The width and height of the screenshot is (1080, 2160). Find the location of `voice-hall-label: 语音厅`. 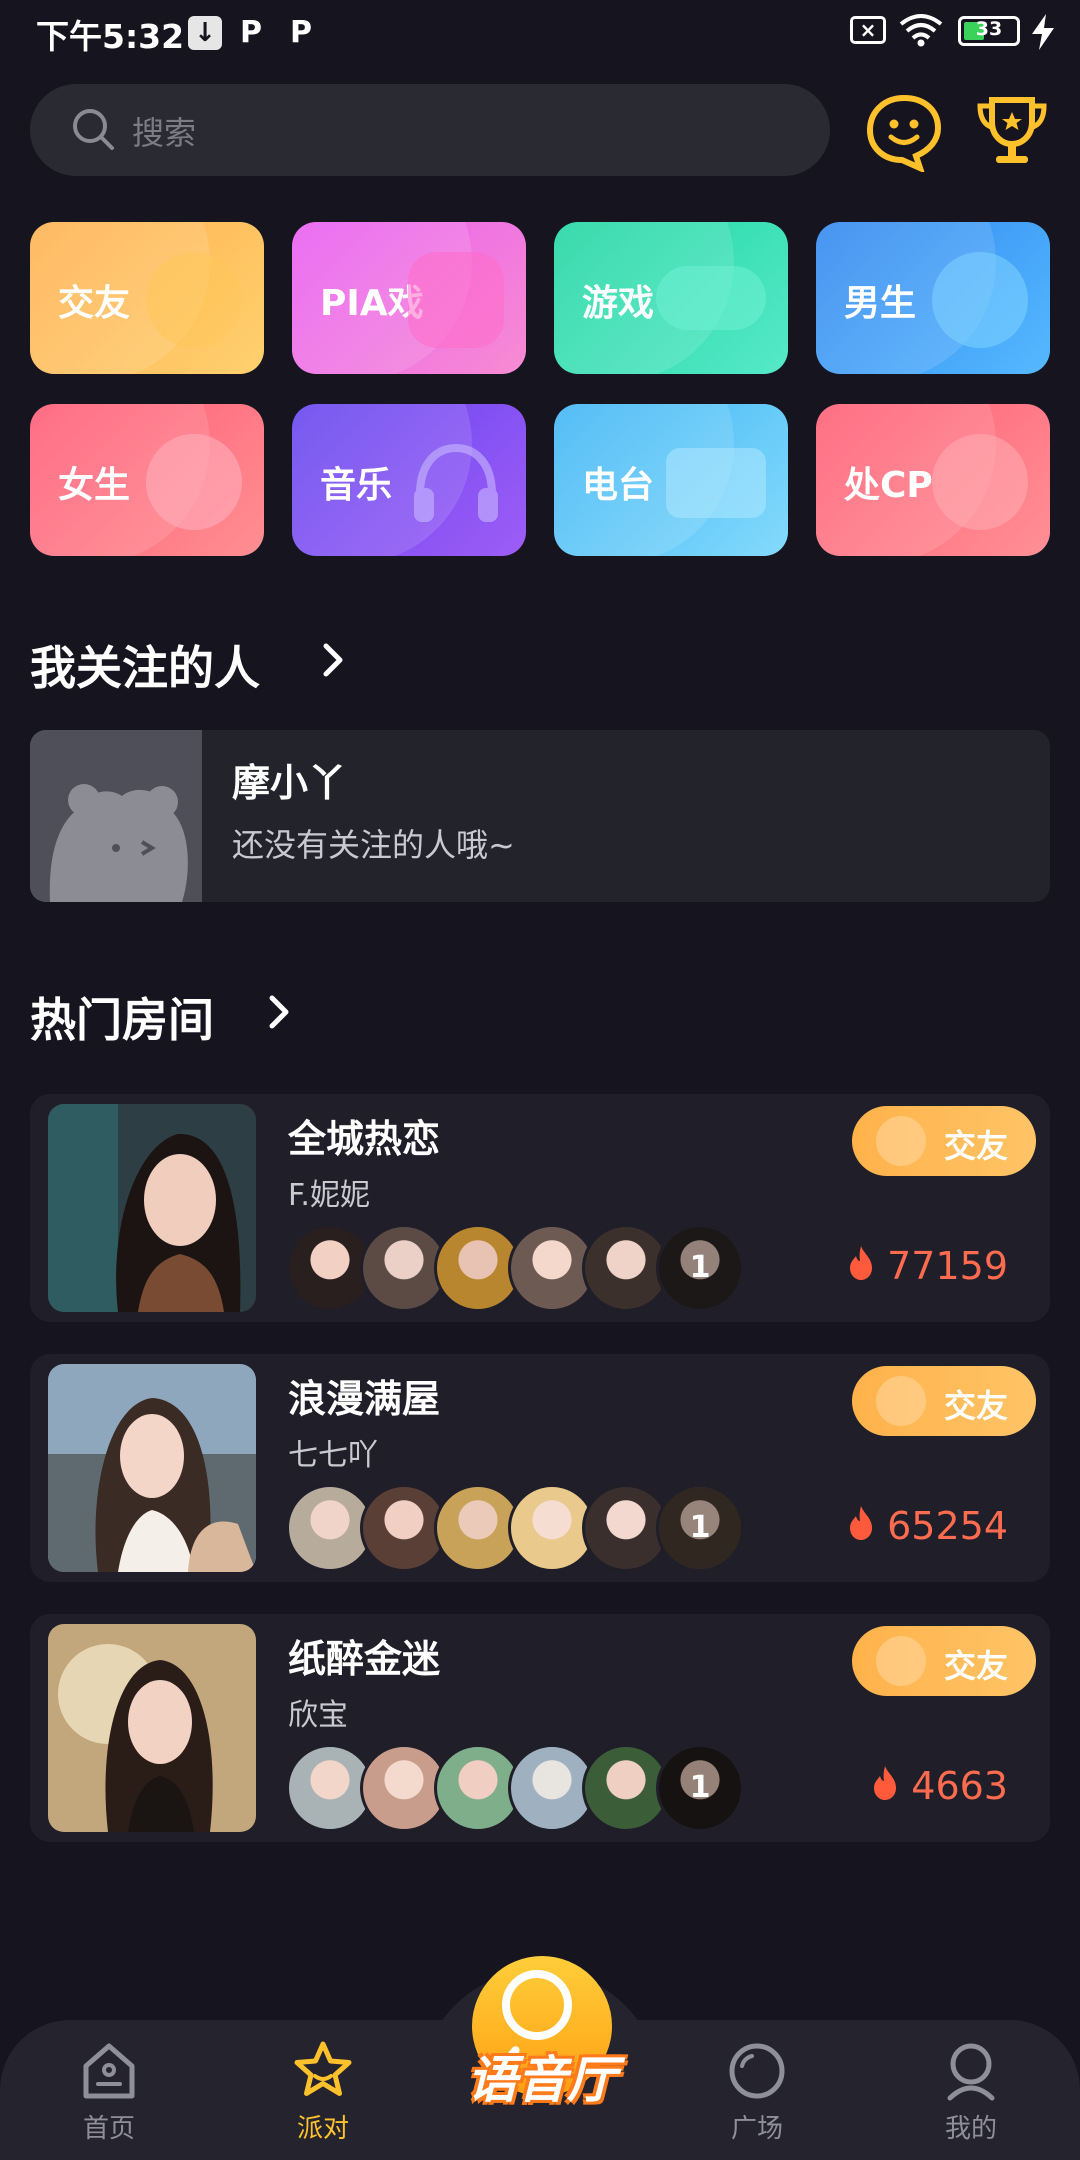

voice-hall-label: 语音厅 is located at coordinates (542, 2076).